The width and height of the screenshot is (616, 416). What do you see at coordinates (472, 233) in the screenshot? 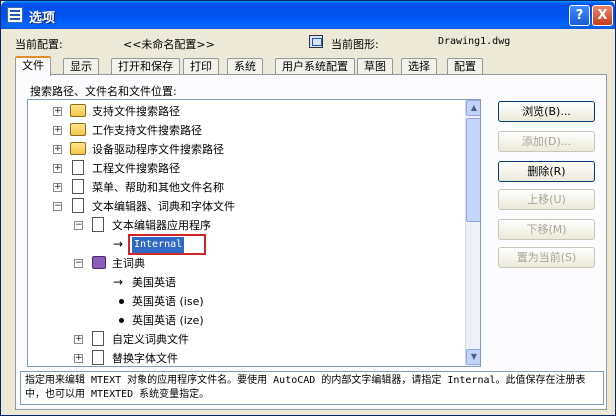
I see `vertical-scrollbar: ▲ ▼` at bounding box center [472, 233].